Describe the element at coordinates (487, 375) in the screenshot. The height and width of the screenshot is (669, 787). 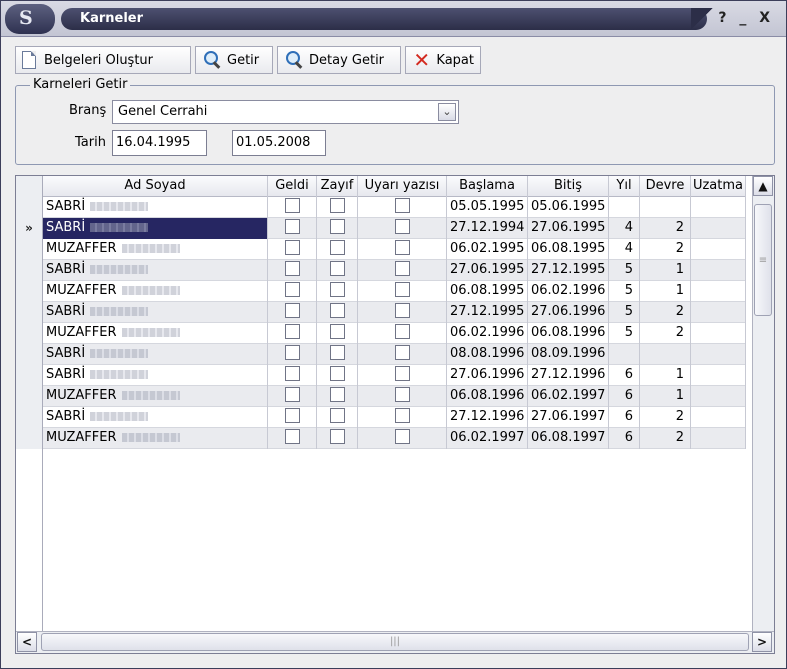
I see `start-date-cell: 27.06.1996` at that location.